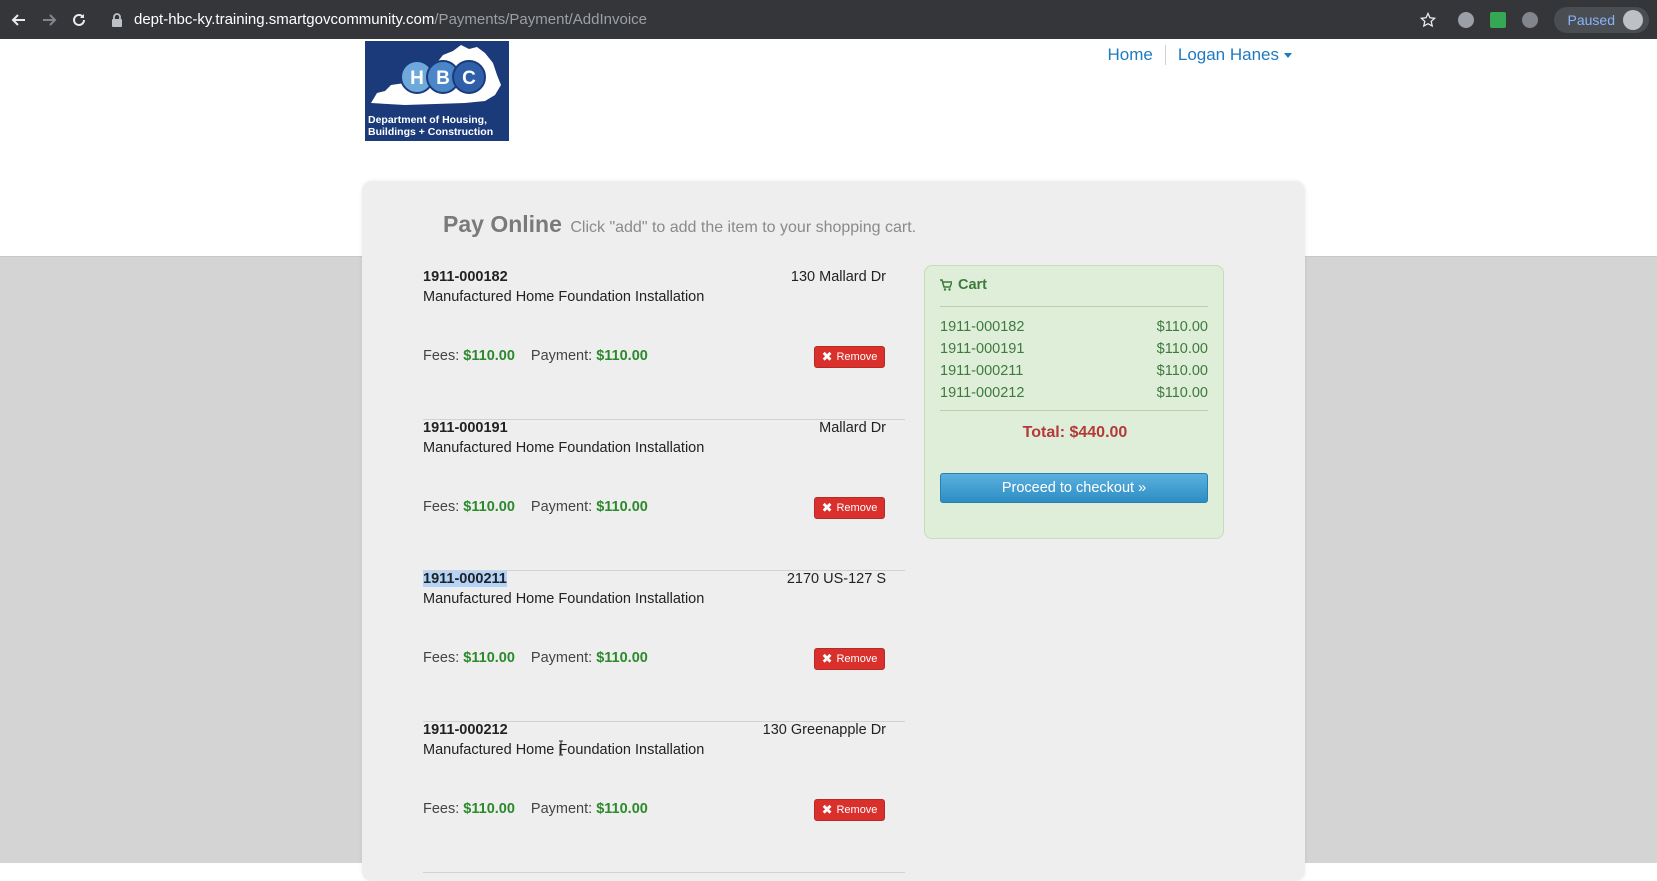 The image size is (1657, 881). What do you see at coordinates (1465, 19) in the screenshot?
I see `extension-icon` at bounding box center [1465, 19].